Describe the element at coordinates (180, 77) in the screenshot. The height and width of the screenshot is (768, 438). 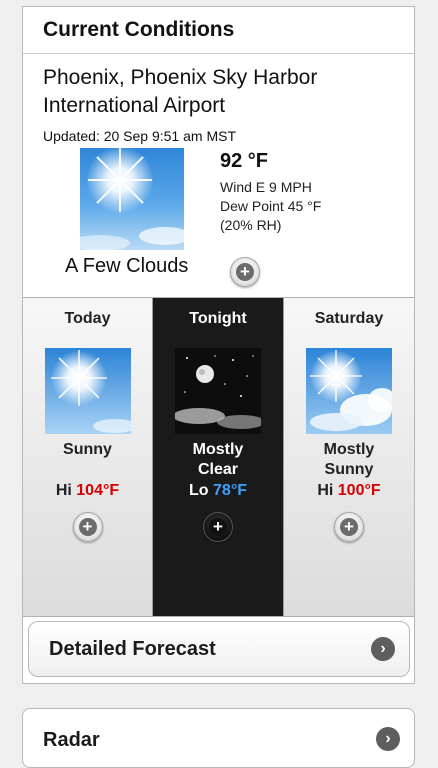
I see `location-line-1: Phoenix, Phoenix Sky Harbor` at that location.